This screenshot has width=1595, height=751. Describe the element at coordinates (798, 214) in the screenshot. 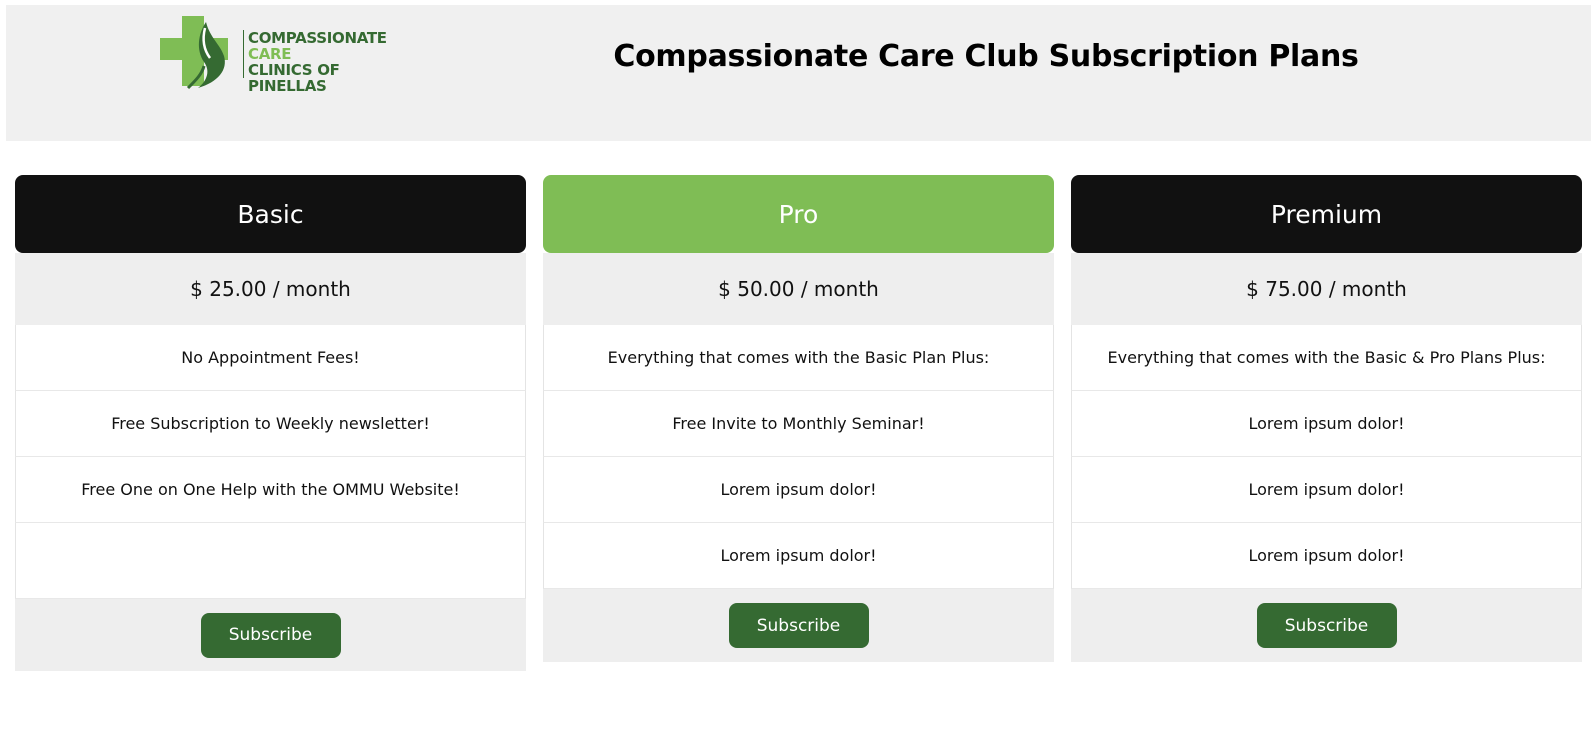

I see `plan-name: Pro` at that location.